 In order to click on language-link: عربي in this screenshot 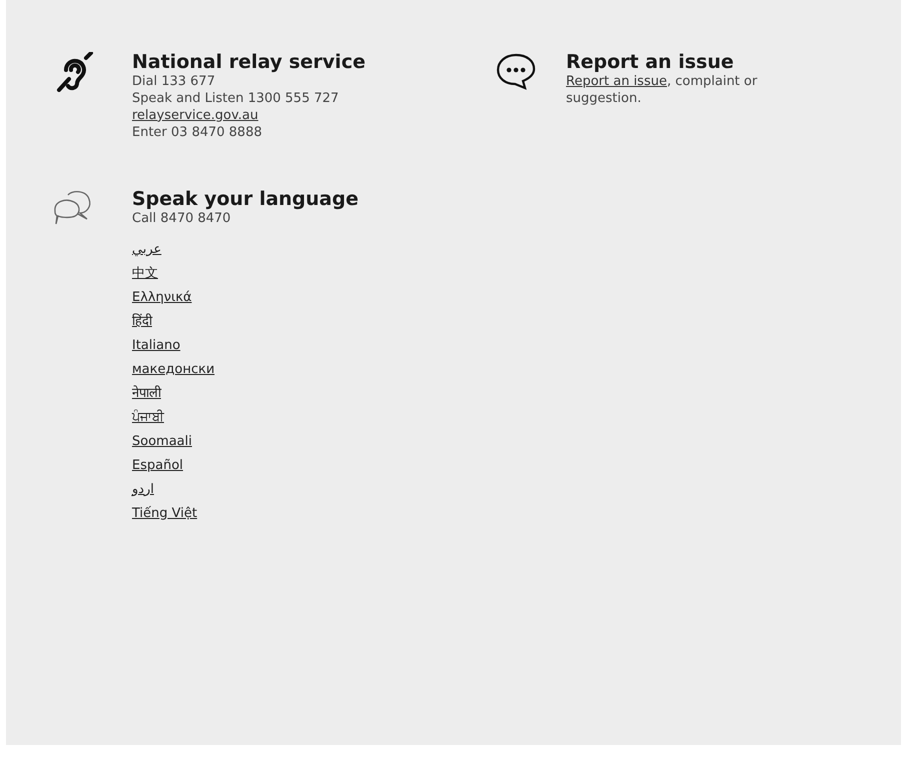, I will do `click(147, 249)`.